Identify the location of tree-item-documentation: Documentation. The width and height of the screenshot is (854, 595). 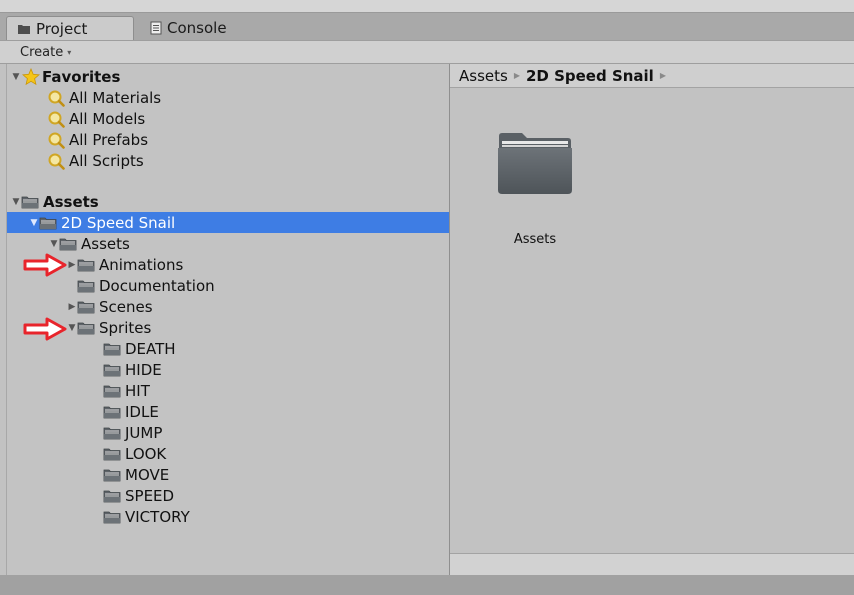
(141, 285).